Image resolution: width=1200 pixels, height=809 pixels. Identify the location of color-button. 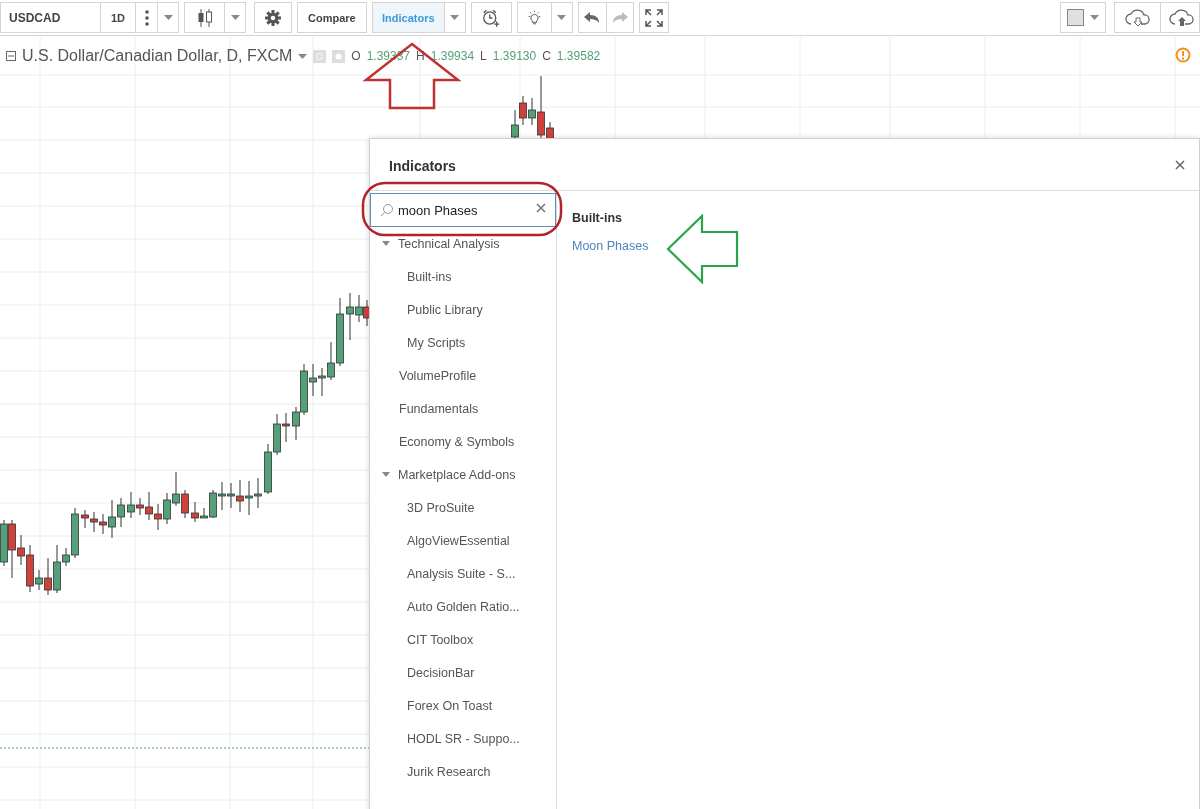
(1083, 17).